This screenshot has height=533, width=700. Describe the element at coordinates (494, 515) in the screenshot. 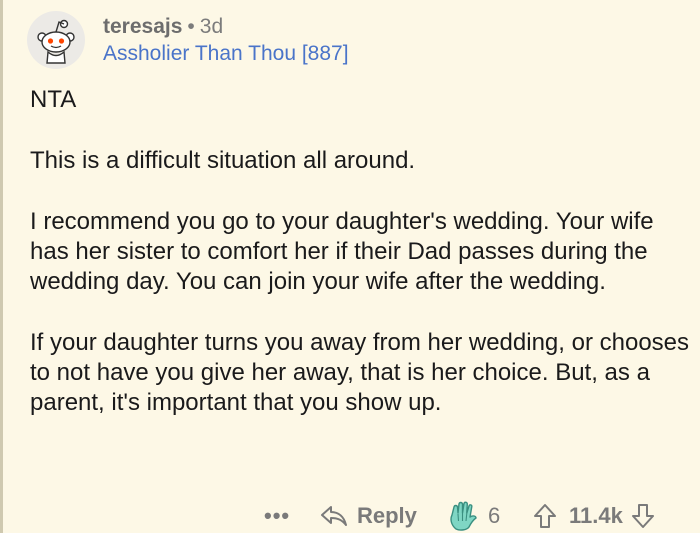

I see `award-count: 6` at that location.